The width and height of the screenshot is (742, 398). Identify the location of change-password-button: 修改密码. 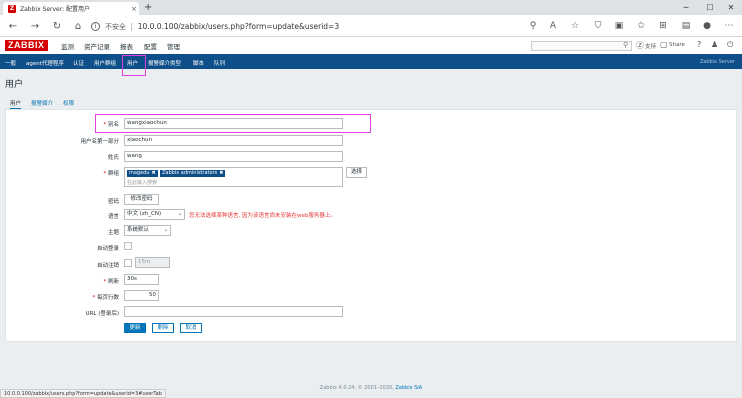
(141, 199).